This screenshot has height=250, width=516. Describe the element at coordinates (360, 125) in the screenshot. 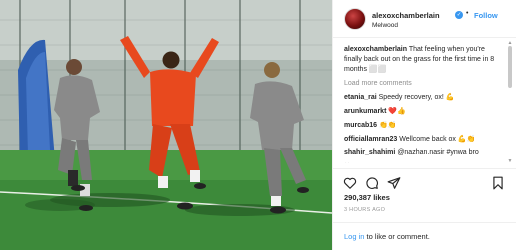

I see `comment-username: murcab16` at that location.